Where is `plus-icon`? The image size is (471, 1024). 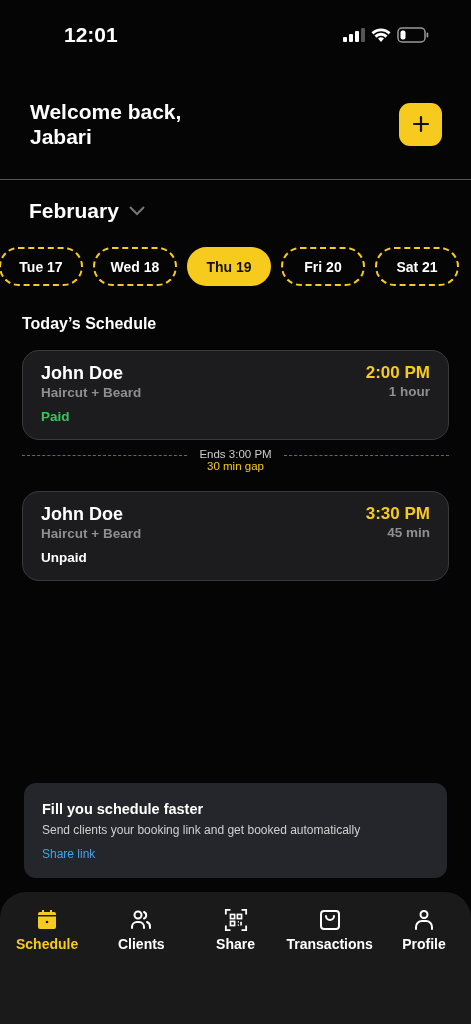
plus-icon is located at coordinates (420, 124).